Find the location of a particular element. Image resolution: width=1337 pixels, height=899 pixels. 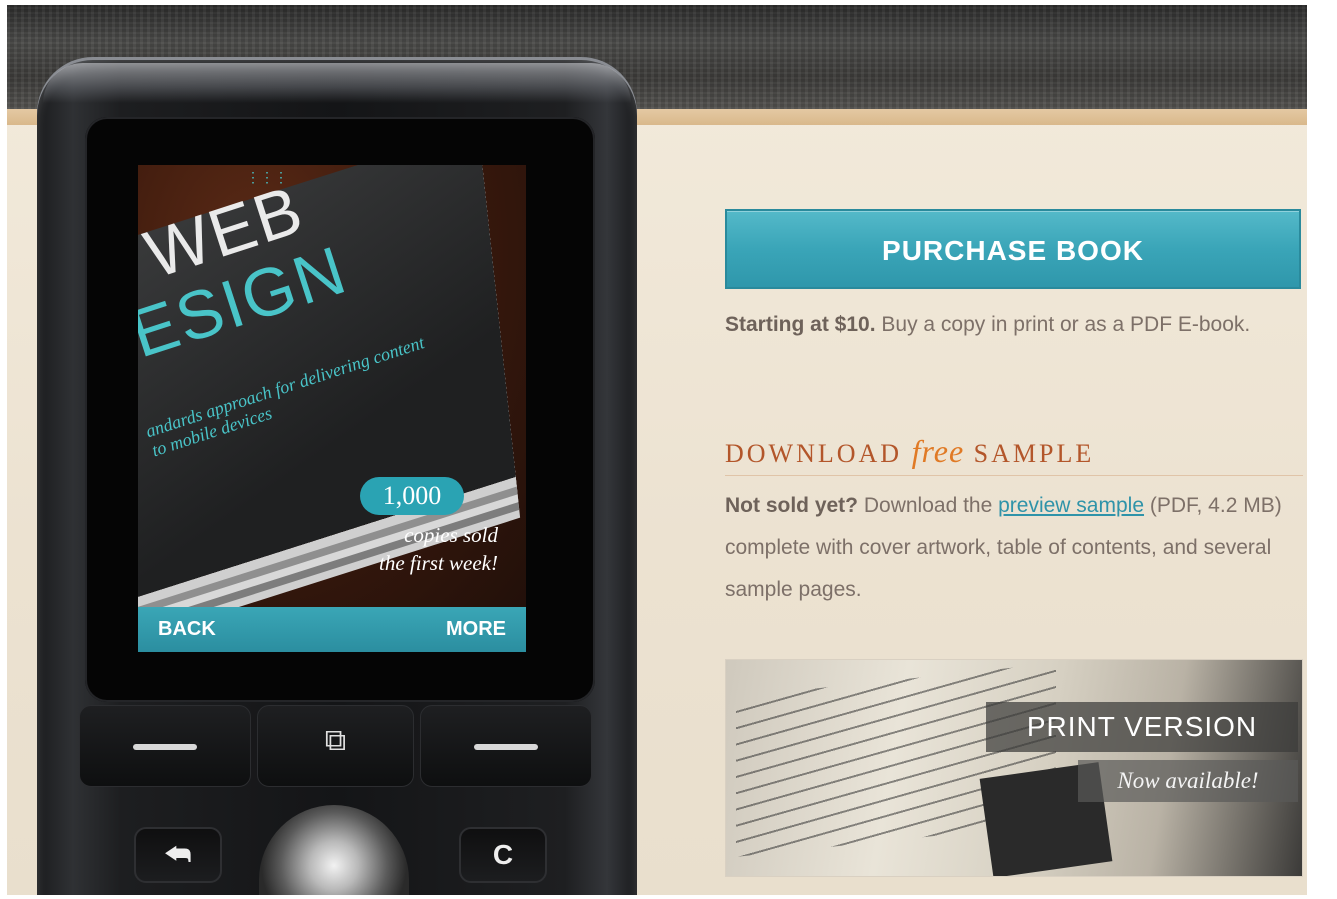

badge-text-line1: copies sold is located at coordinates (451, 535).